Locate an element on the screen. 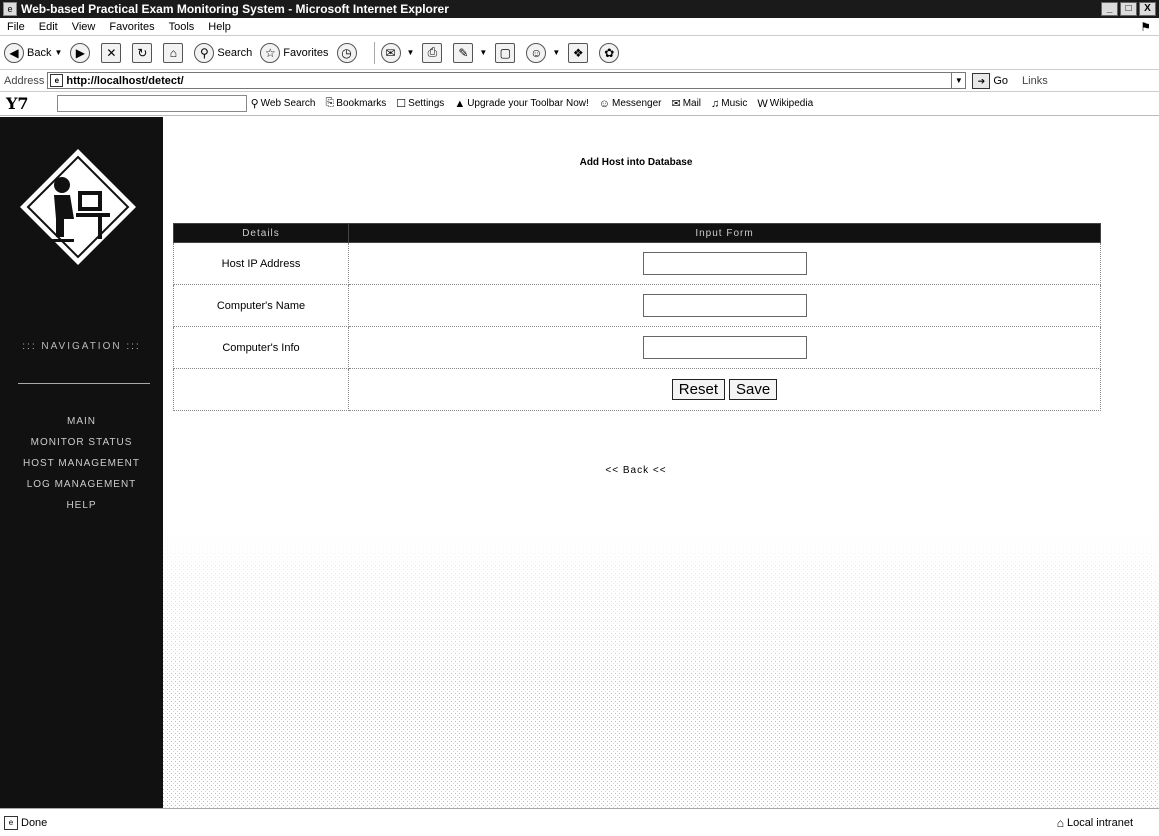  menu-edit: Edit is located at coordinates (48, 27).